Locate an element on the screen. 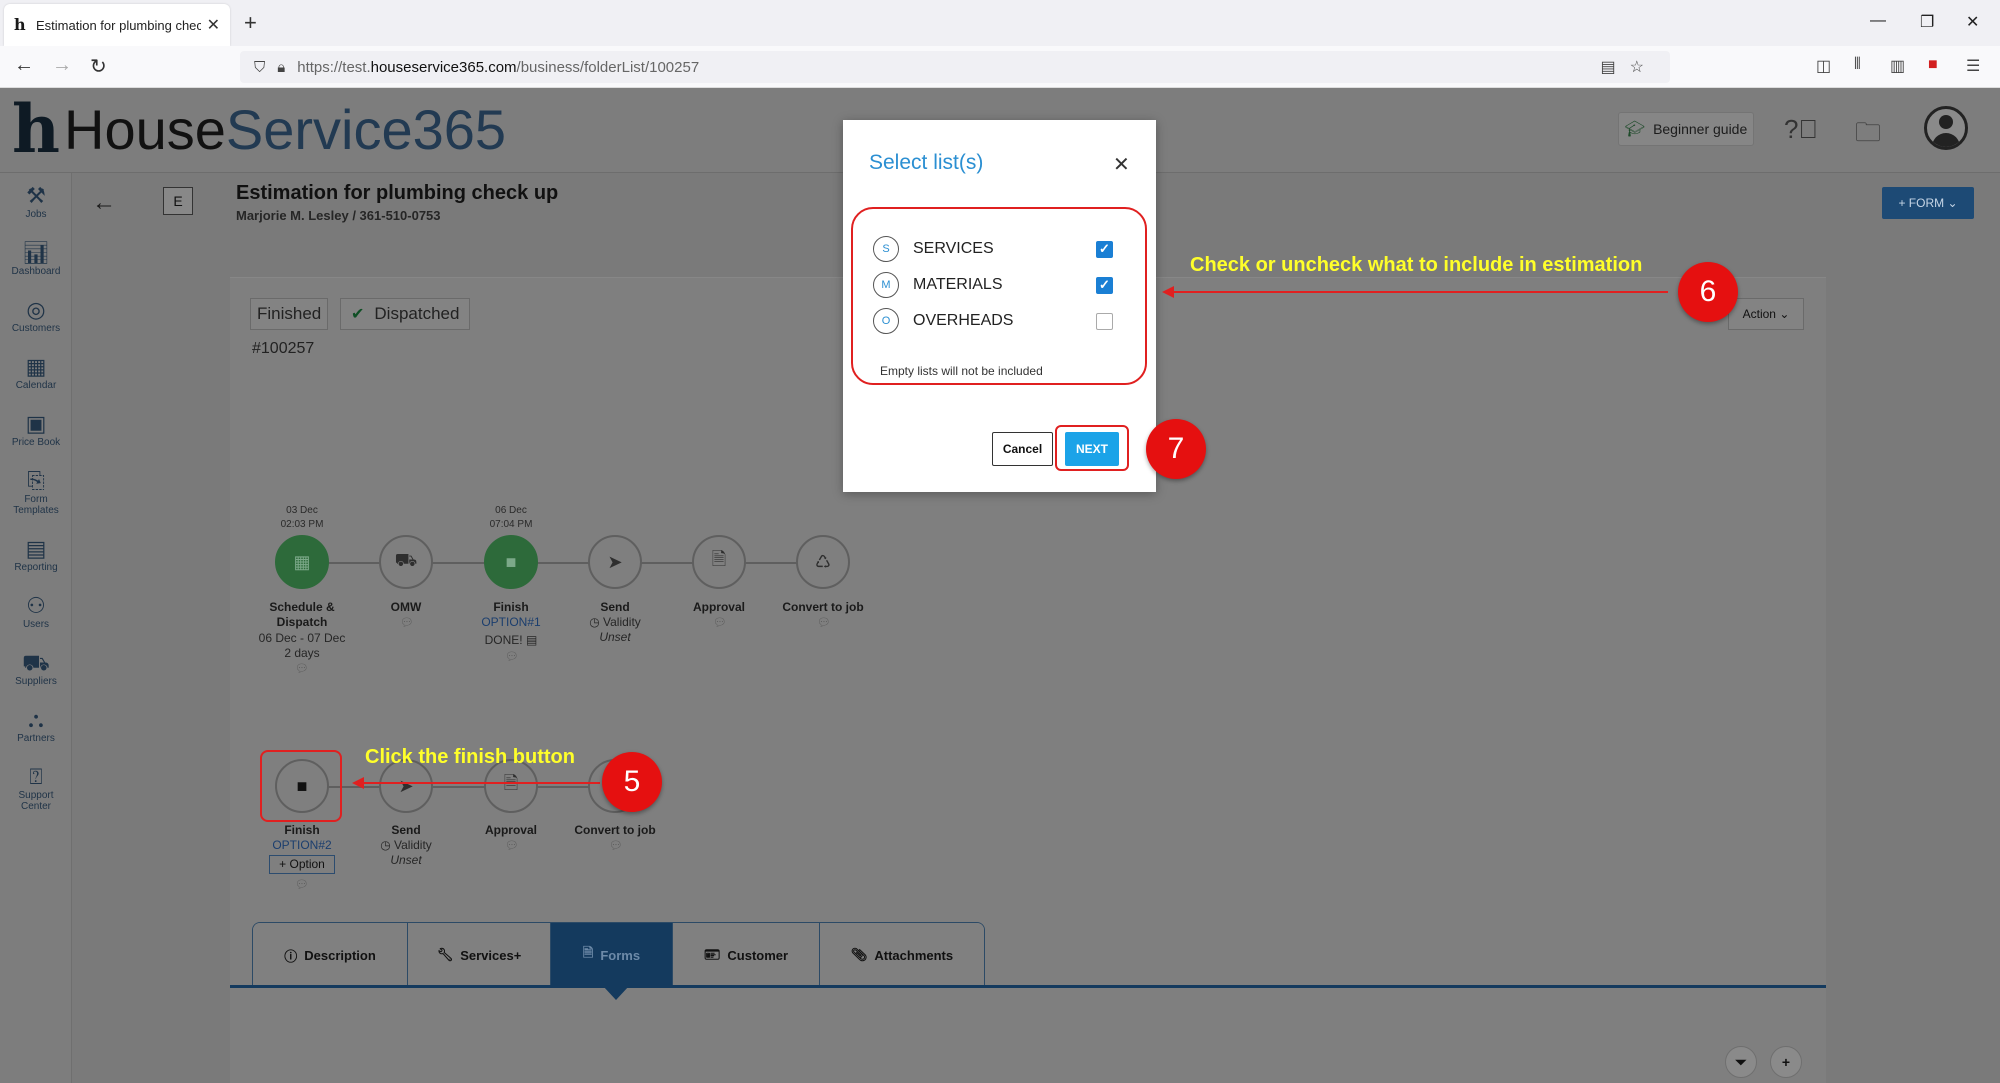 This screenshot has width=2000, height=1083. close-tab-icon: ✕ is located at coordinates (213, 25).